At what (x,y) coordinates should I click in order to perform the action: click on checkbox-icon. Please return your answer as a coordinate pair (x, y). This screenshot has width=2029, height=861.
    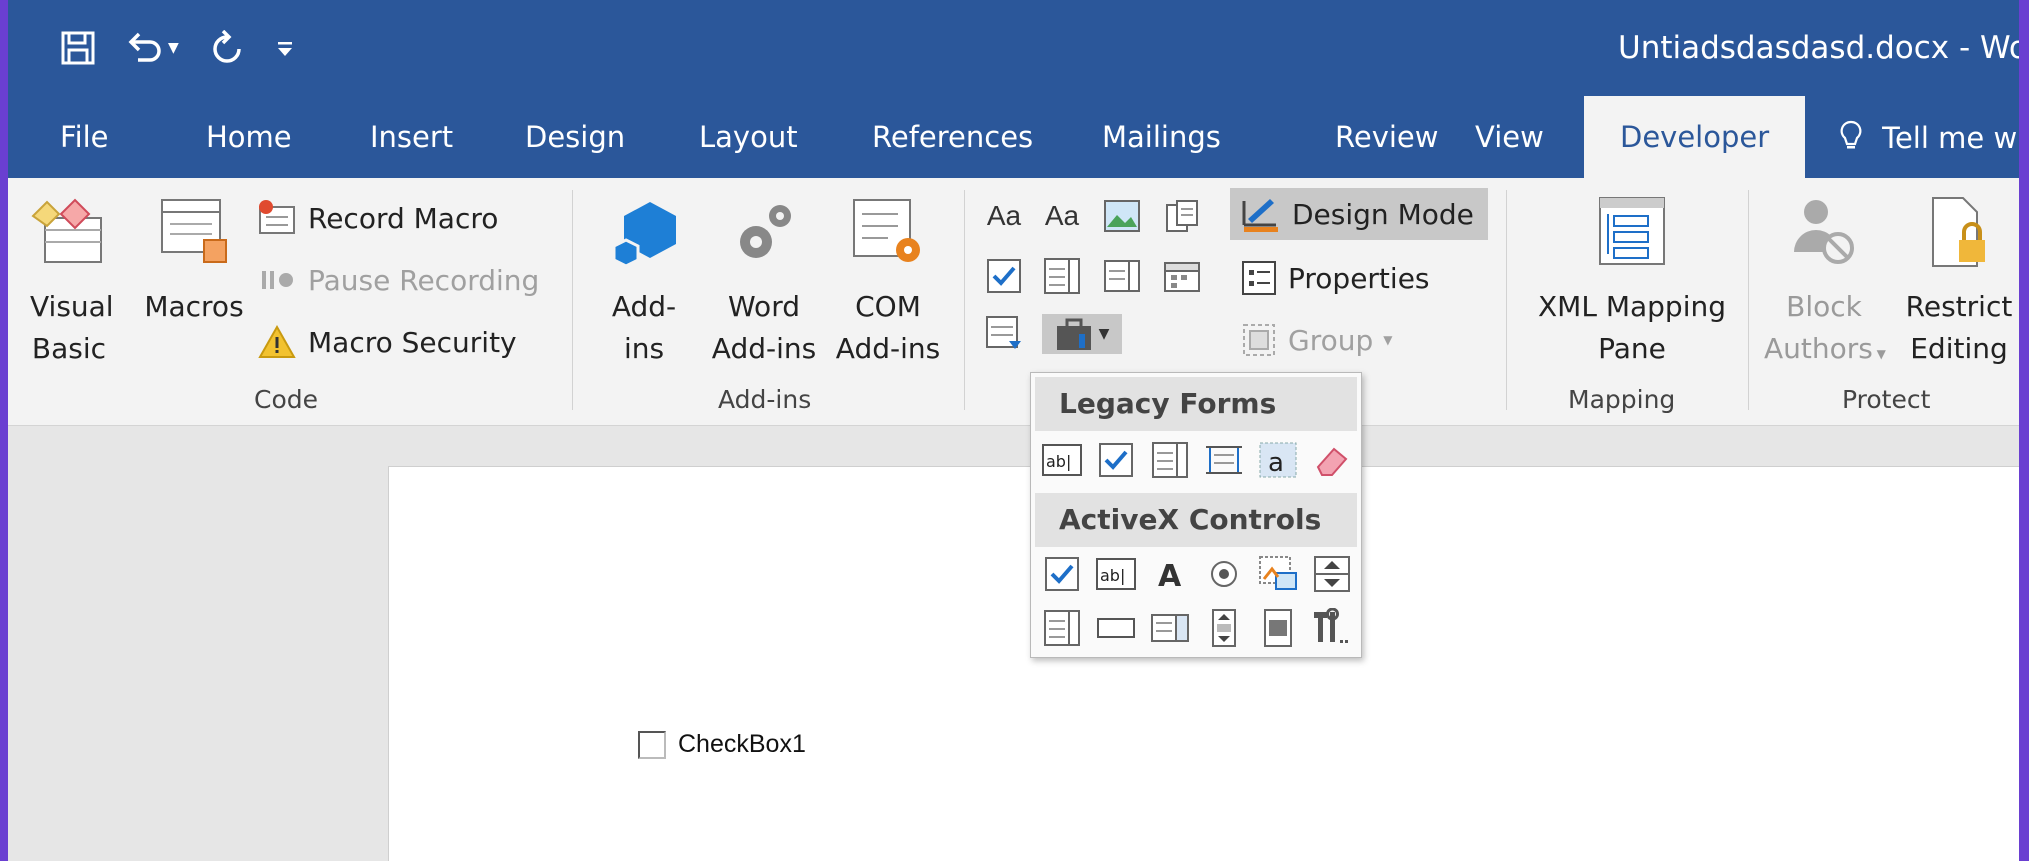
    Looking at the image, I should click on (1004, 276).